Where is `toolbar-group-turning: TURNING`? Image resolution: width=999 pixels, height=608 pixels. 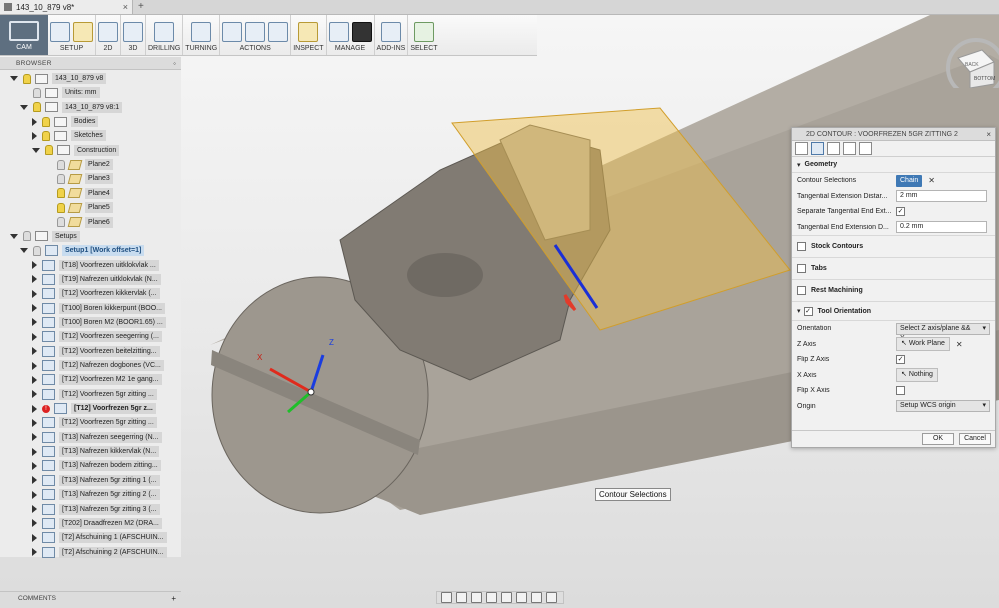
toolbar-group-turning: TURNING is located at coordinates (202, 35).